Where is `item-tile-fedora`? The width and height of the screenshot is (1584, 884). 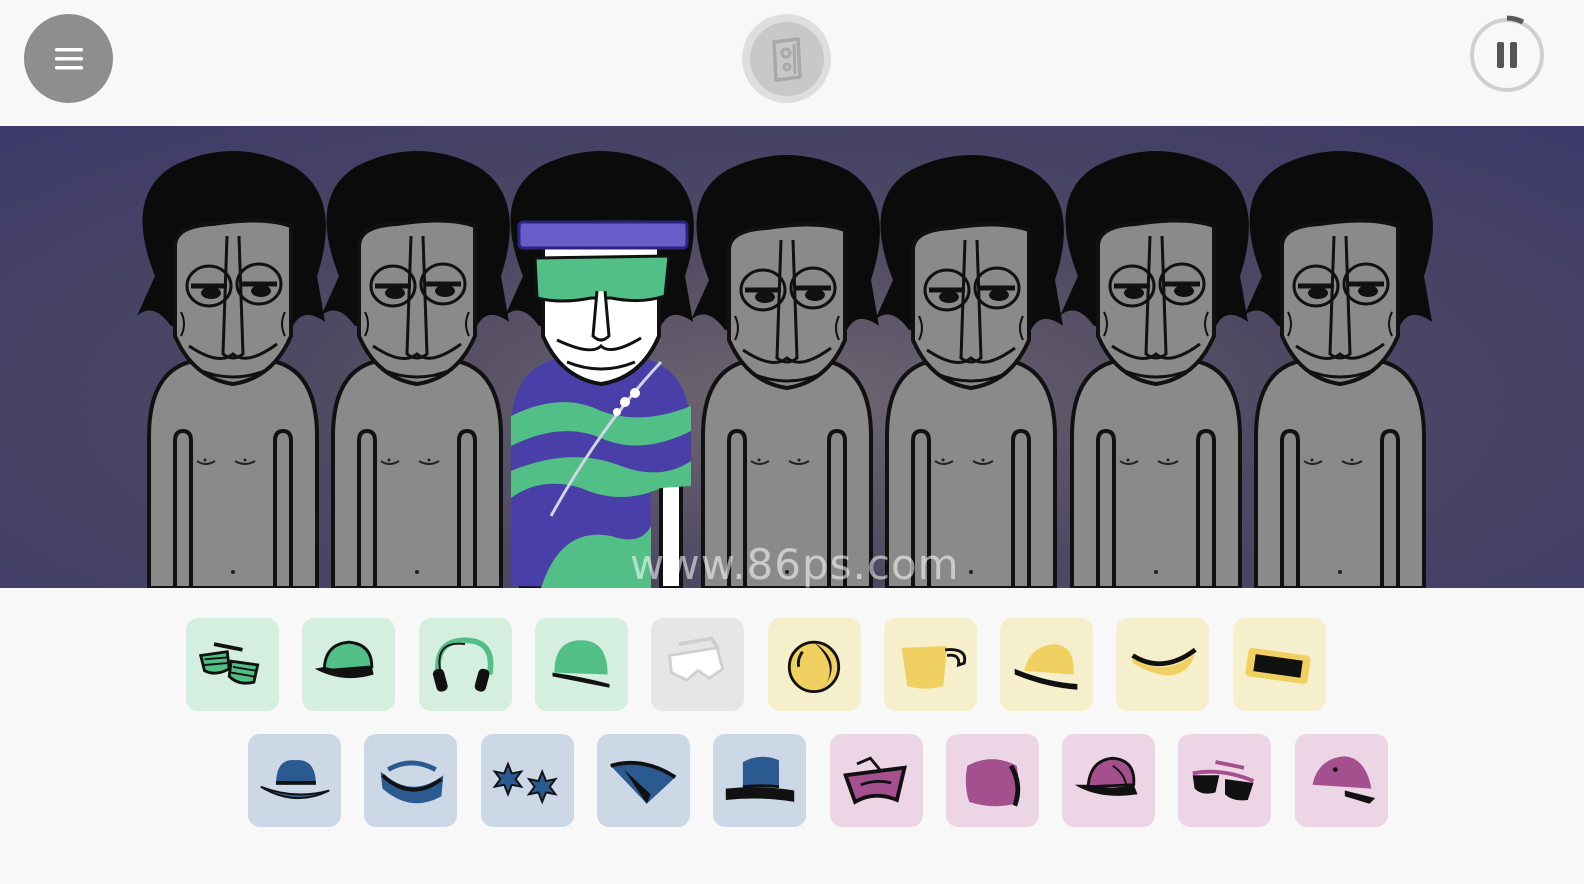
item-tile-fedora is located at coordinates (294, 780).